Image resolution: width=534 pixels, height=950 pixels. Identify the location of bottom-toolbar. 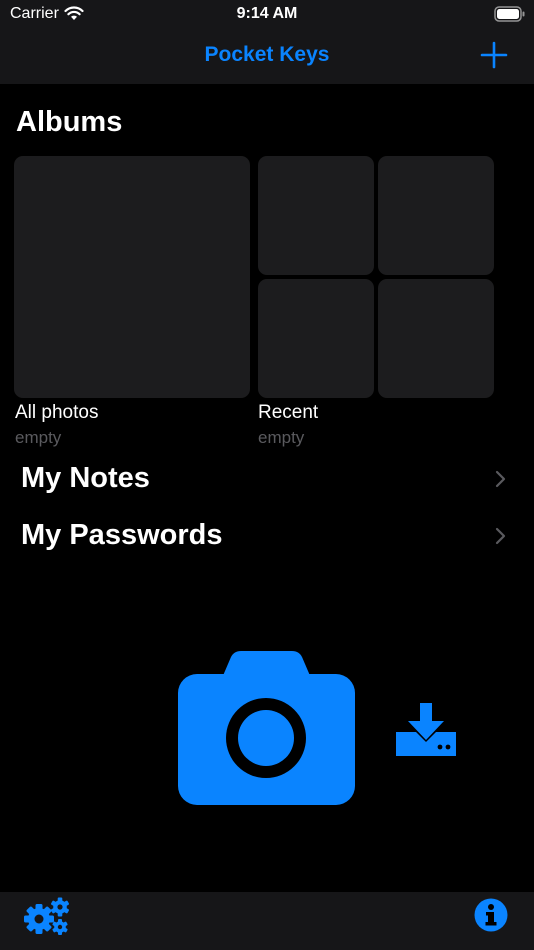
(267, 921).